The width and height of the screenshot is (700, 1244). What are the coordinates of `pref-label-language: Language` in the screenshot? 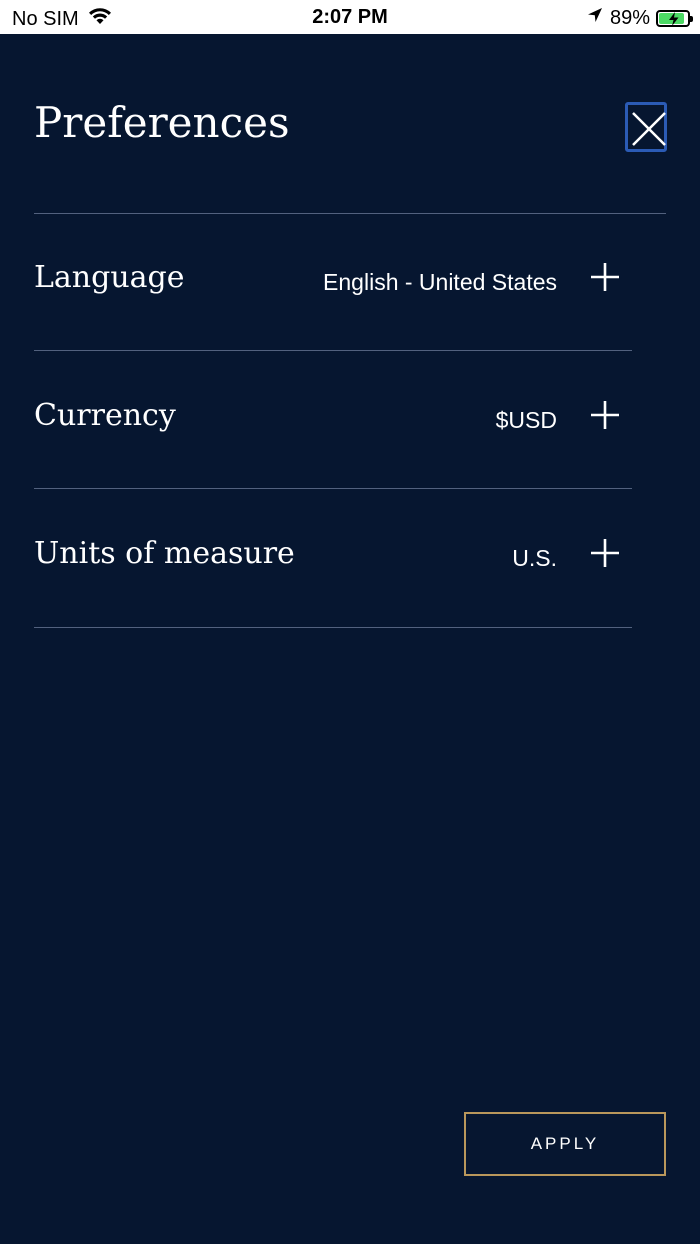 It's located at (109, 277).